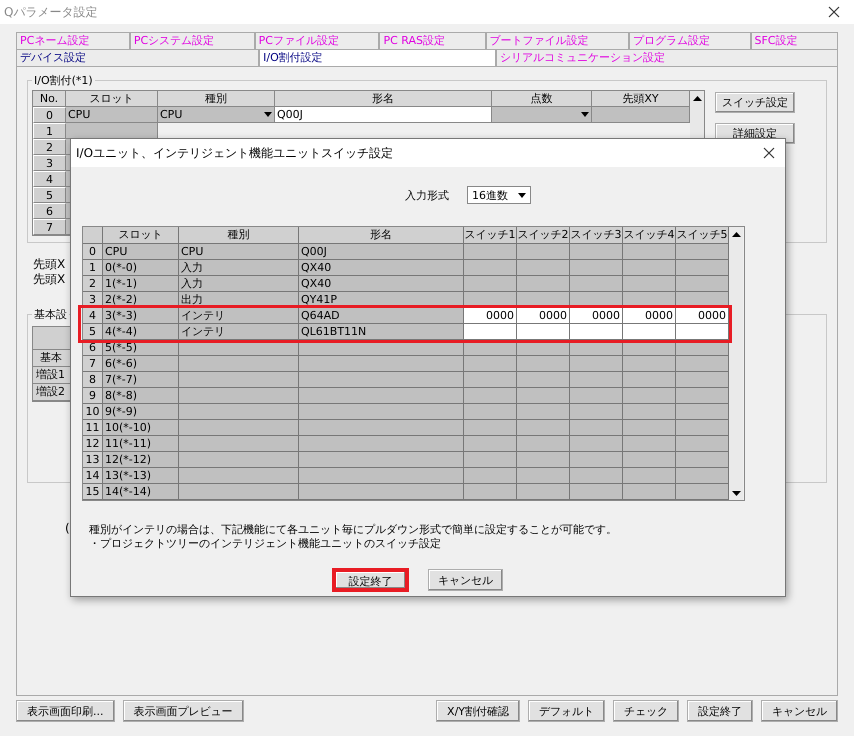 Image resolution: width=854 pixels, height=736 pixels. What do you see at coordinates (93, 460) in the screenshot?
I see `row-number: 13` at bounding box center [93, 460].